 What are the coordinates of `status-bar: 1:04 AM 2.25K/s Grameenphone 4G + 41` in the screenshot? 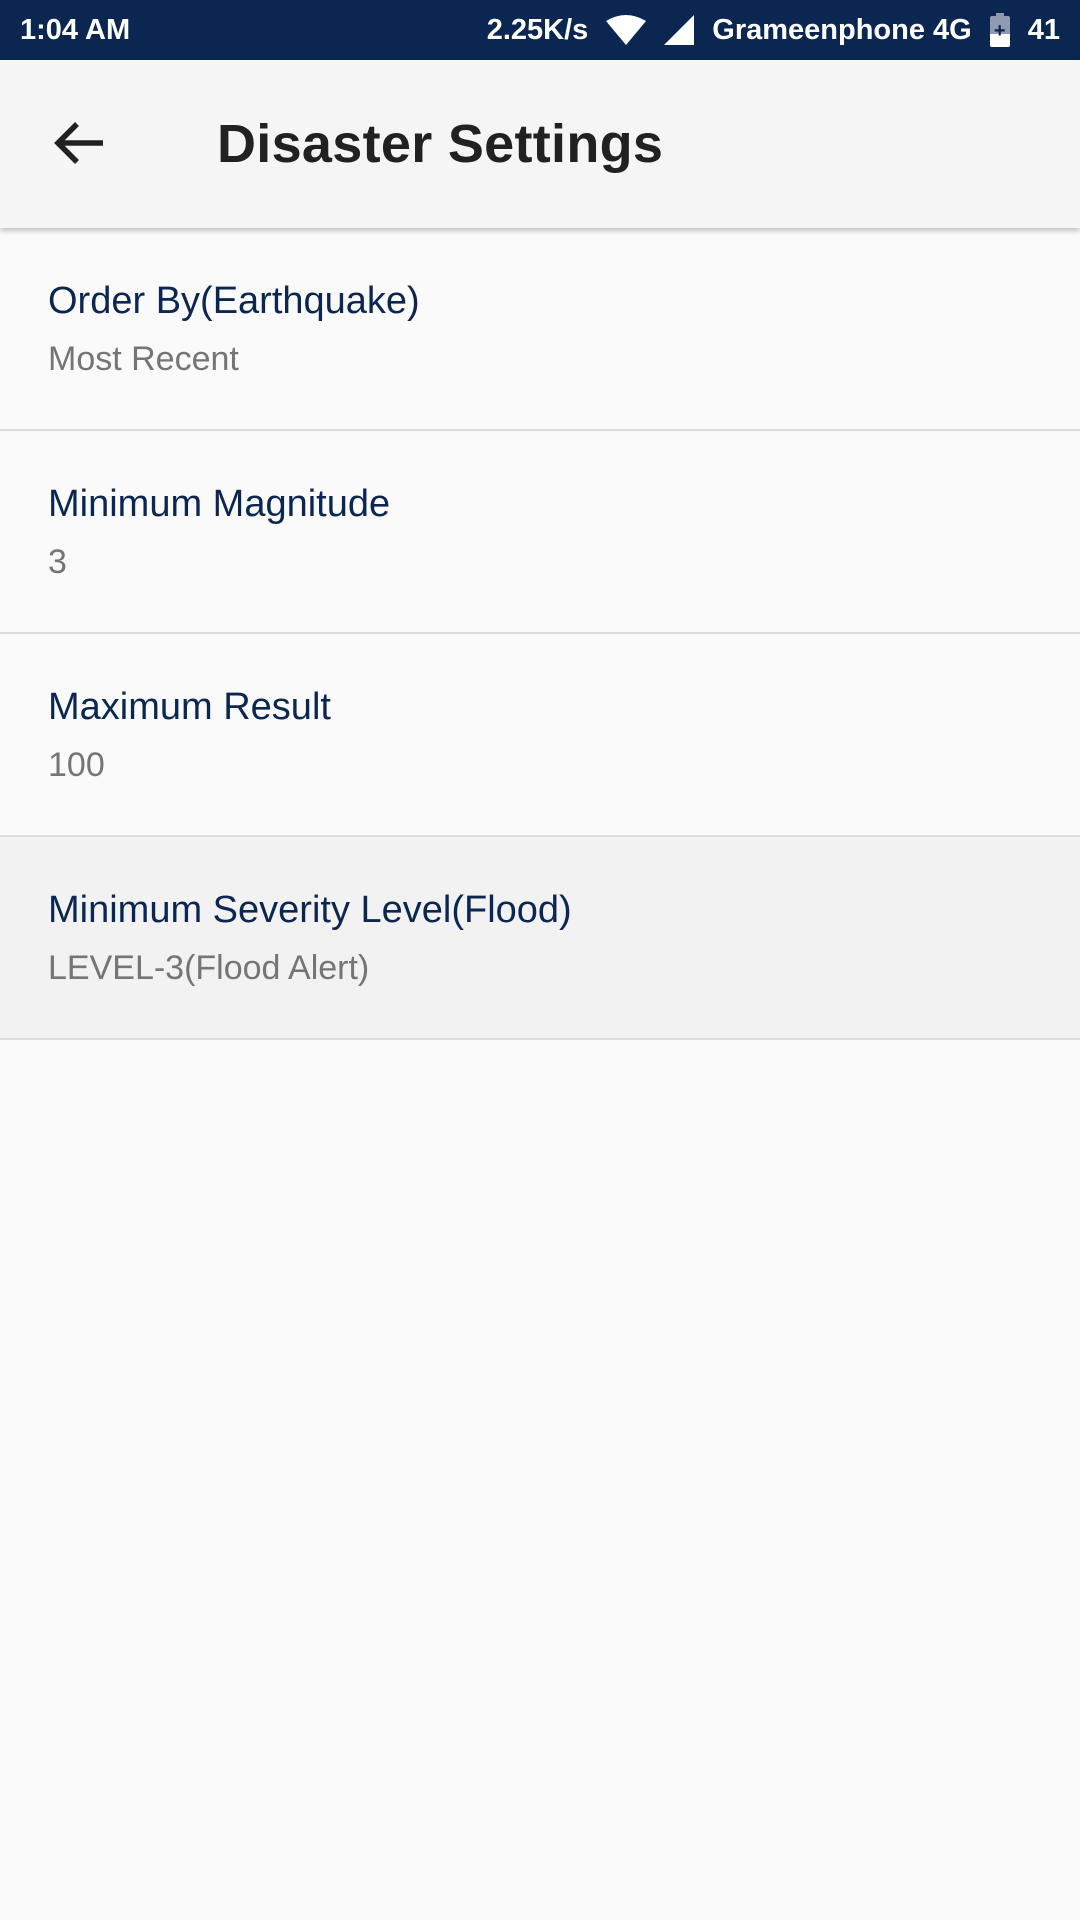 It's located at (540, 30).